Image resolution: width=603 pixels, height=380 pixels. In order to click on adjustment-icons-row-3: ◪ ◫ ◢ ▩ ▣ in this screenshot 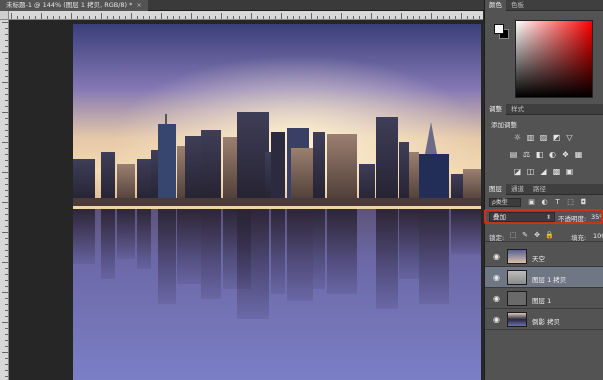, I will do `click(543, 171)`.